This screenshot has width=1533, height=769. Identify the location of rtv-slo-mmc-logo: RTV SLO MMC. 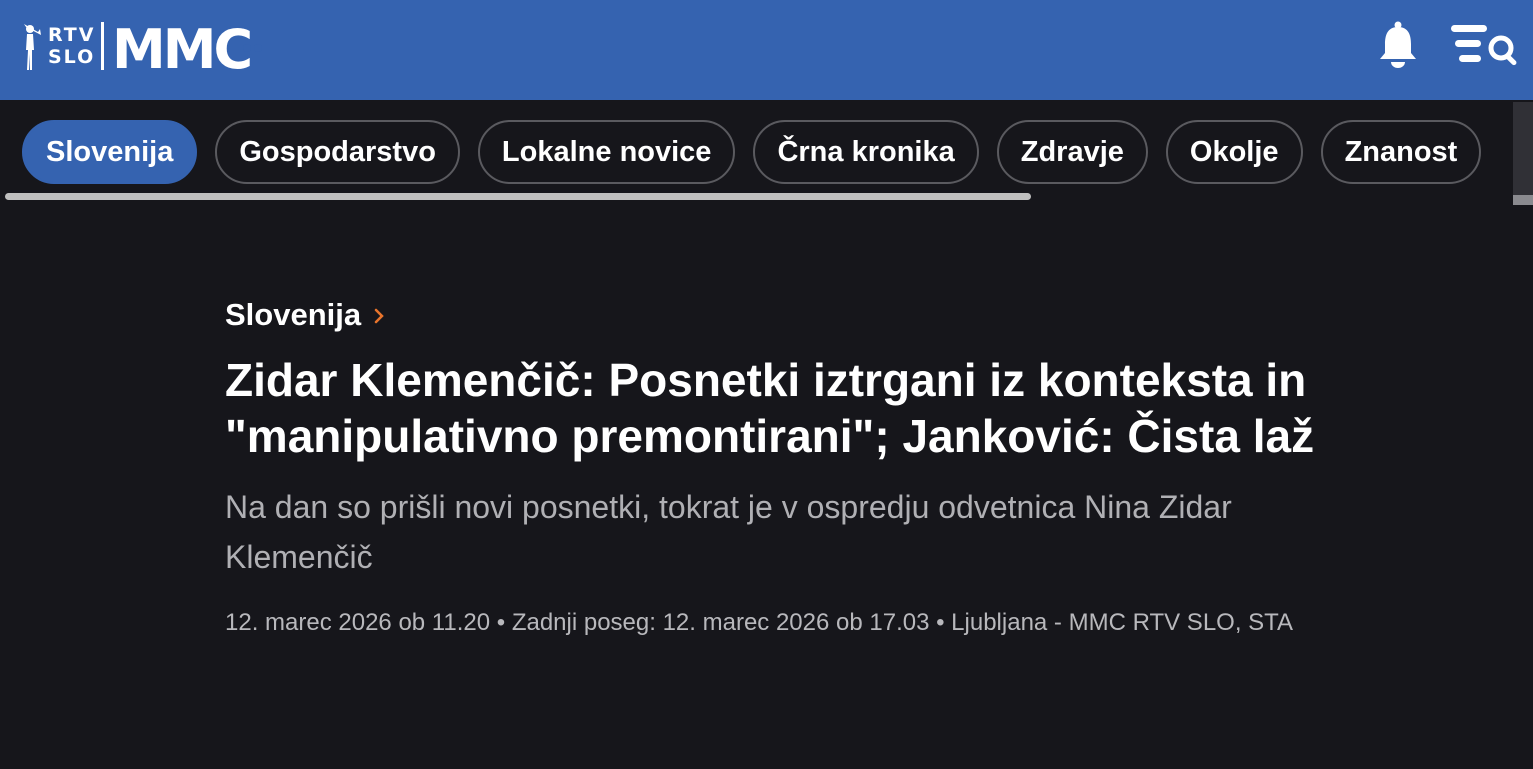
(146, 46).